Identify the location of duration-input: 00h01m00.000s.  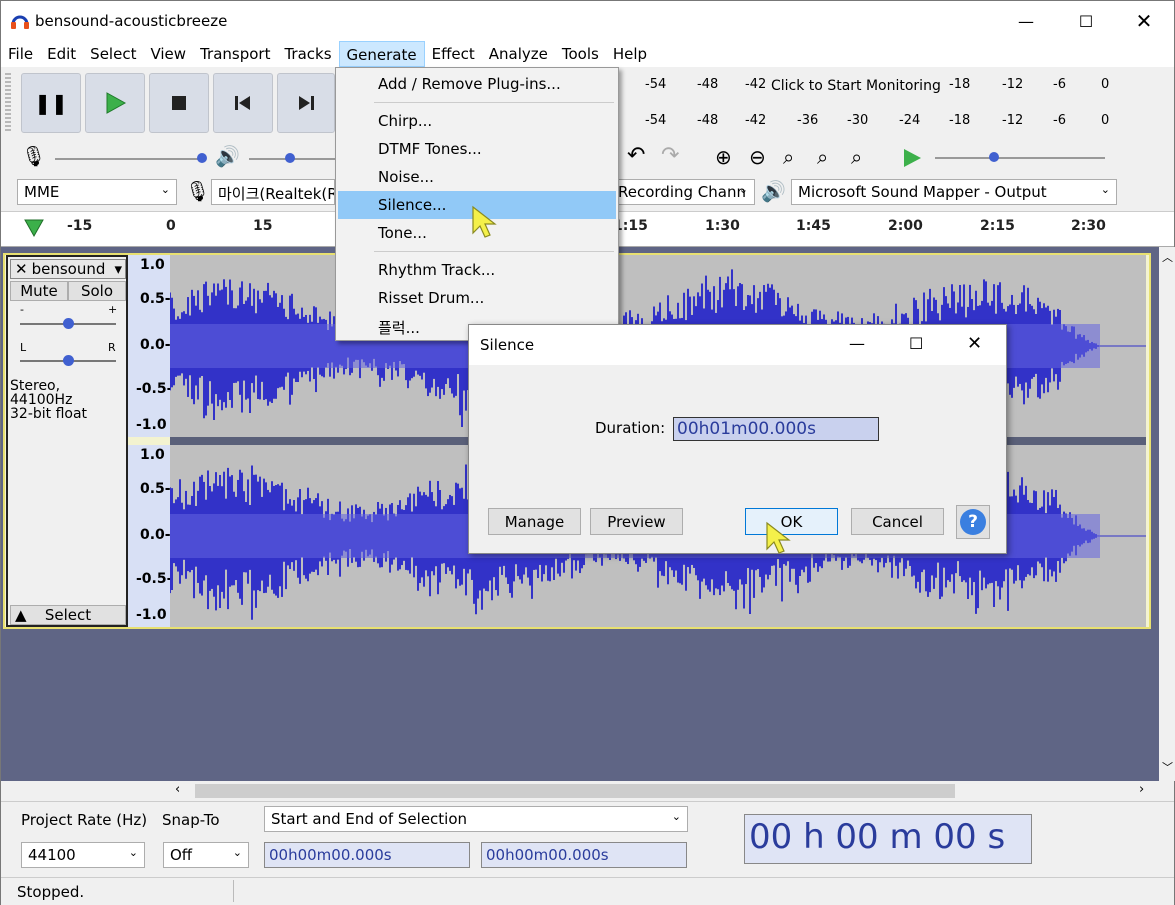
(776, 429).